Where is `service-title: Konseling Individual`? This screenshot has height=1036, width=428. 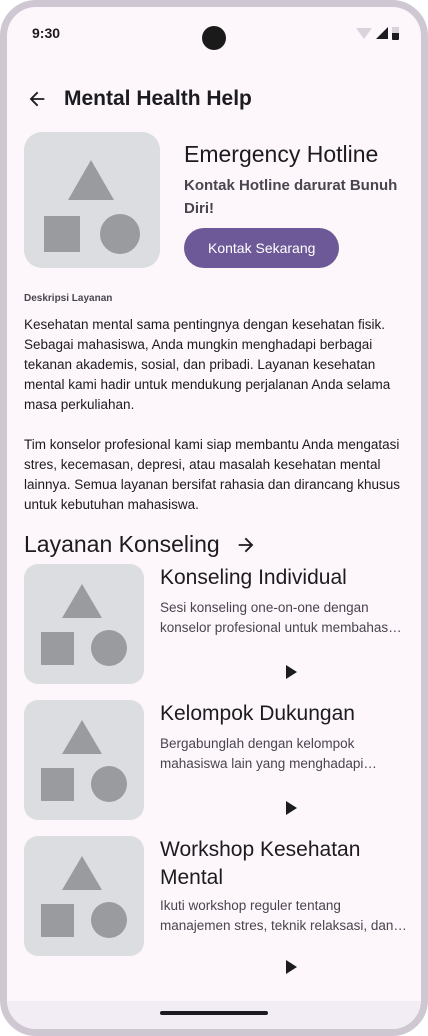 service-title: Konseling Individual is located at coordinates (253, 577).